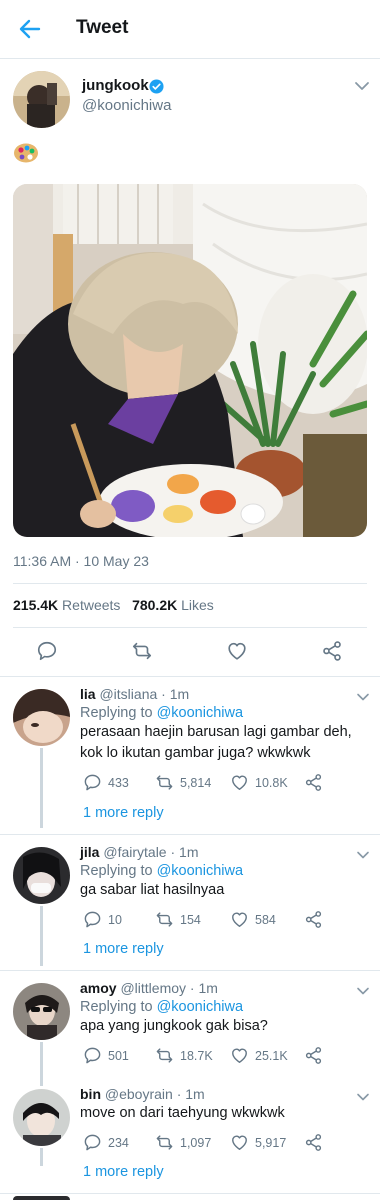 The height and width of the screenshot is (1200, 380). I want to click on reply-count: 433, so click(118, 782).